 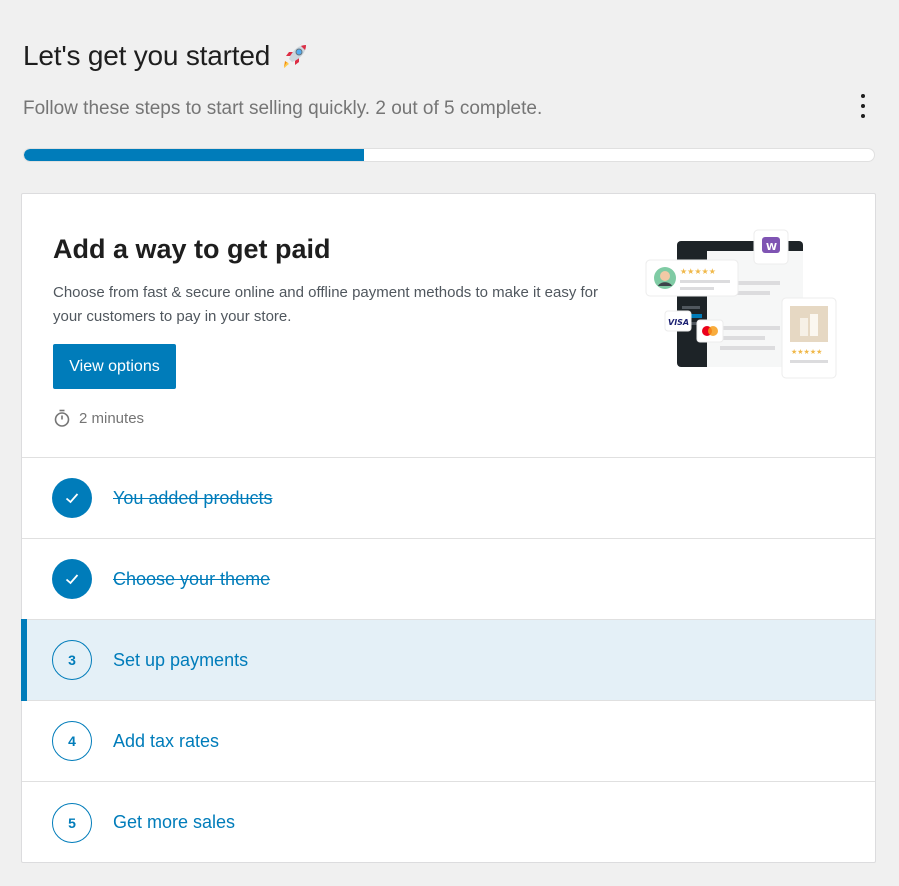 What do you see at coordinates (771, 247) in the screenshot?
I see `svg-text: W` at bounding box center [771, 247].